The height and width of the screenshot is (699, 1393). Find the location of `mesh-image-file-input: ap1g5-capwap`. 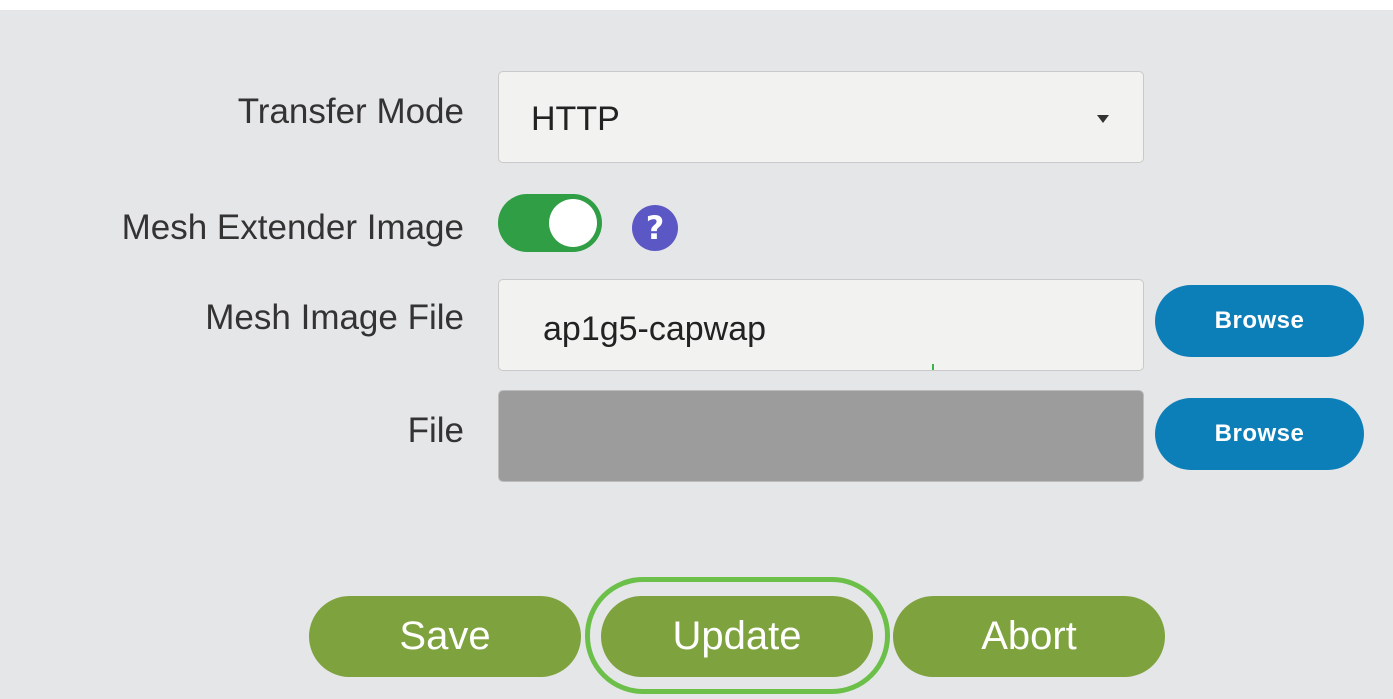

mesh-image-file-input: ap1g5-capwap is located at coordinates (821, 325).